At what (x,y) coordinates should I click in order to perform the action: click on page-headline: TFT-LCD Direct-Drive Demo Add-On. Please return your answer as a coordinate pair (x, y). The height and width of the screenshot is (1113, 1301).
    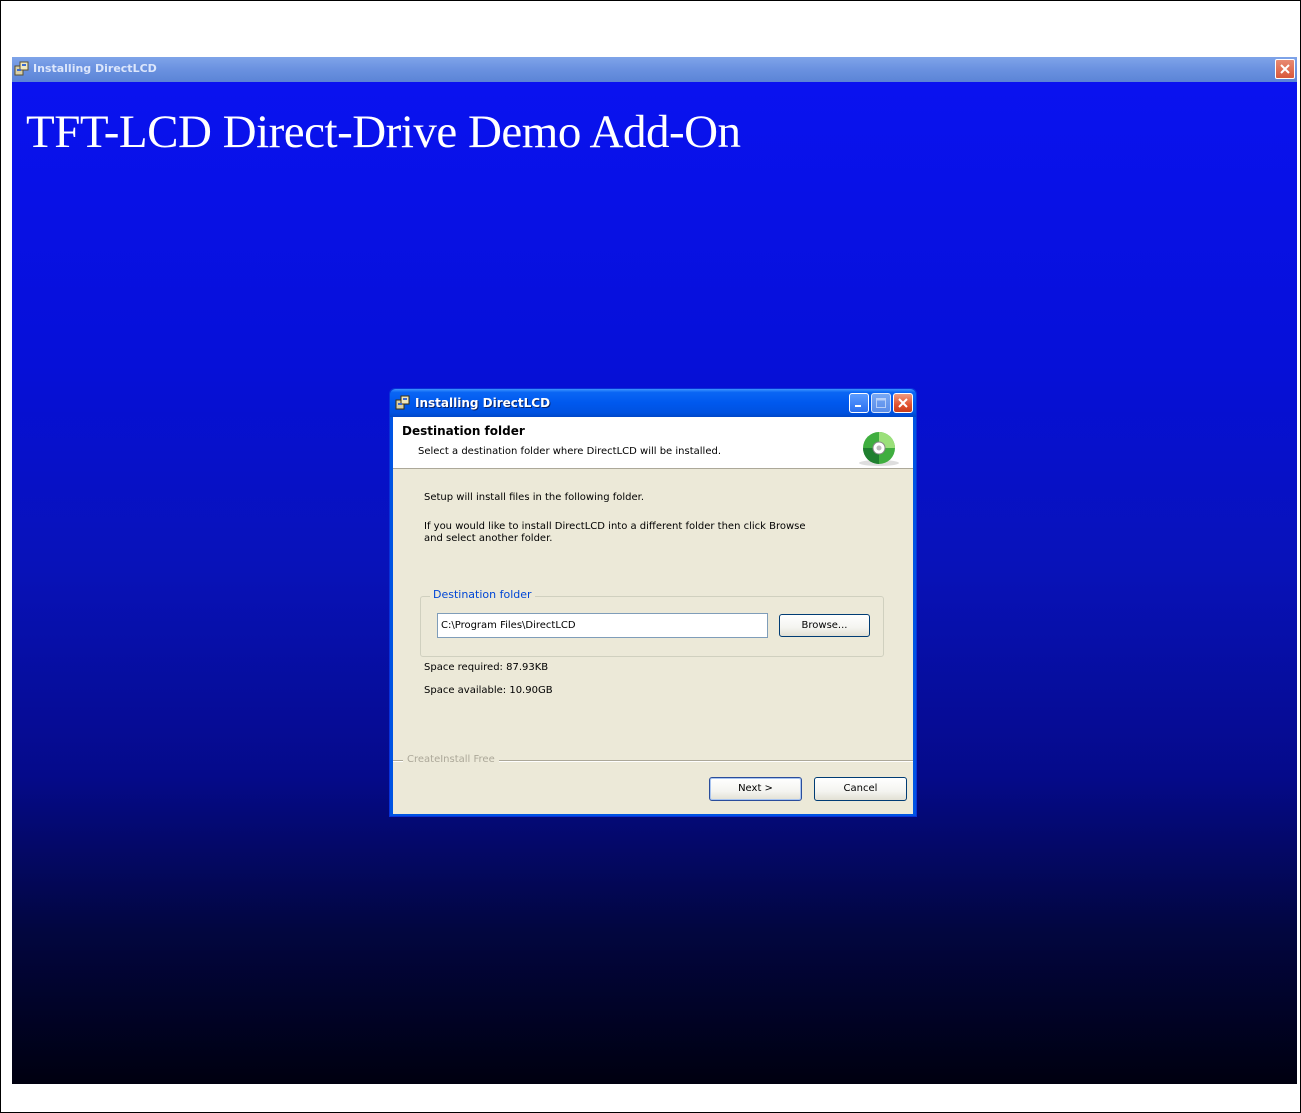
    Looking at the image, I should click on (383, 132).